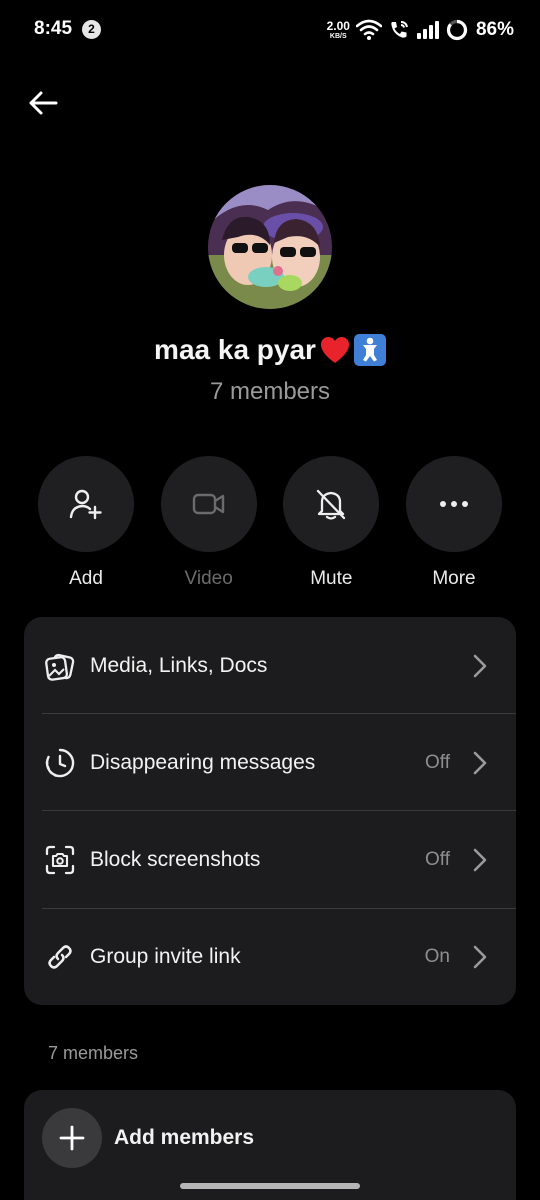 This screenshot has width=540, height=1200. I want to click on group-name-row: maa ka pyar, so click(270, 350).